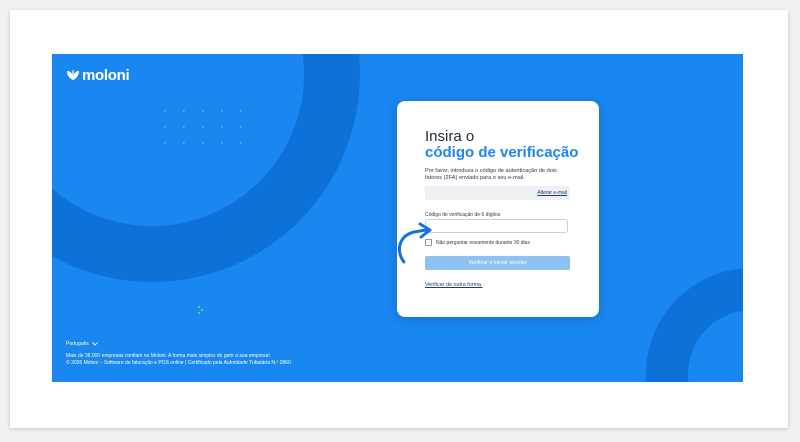 This screenshot has height=442, width=800. I want to click on page-title-line2: código de verificação, so click(502, 152).